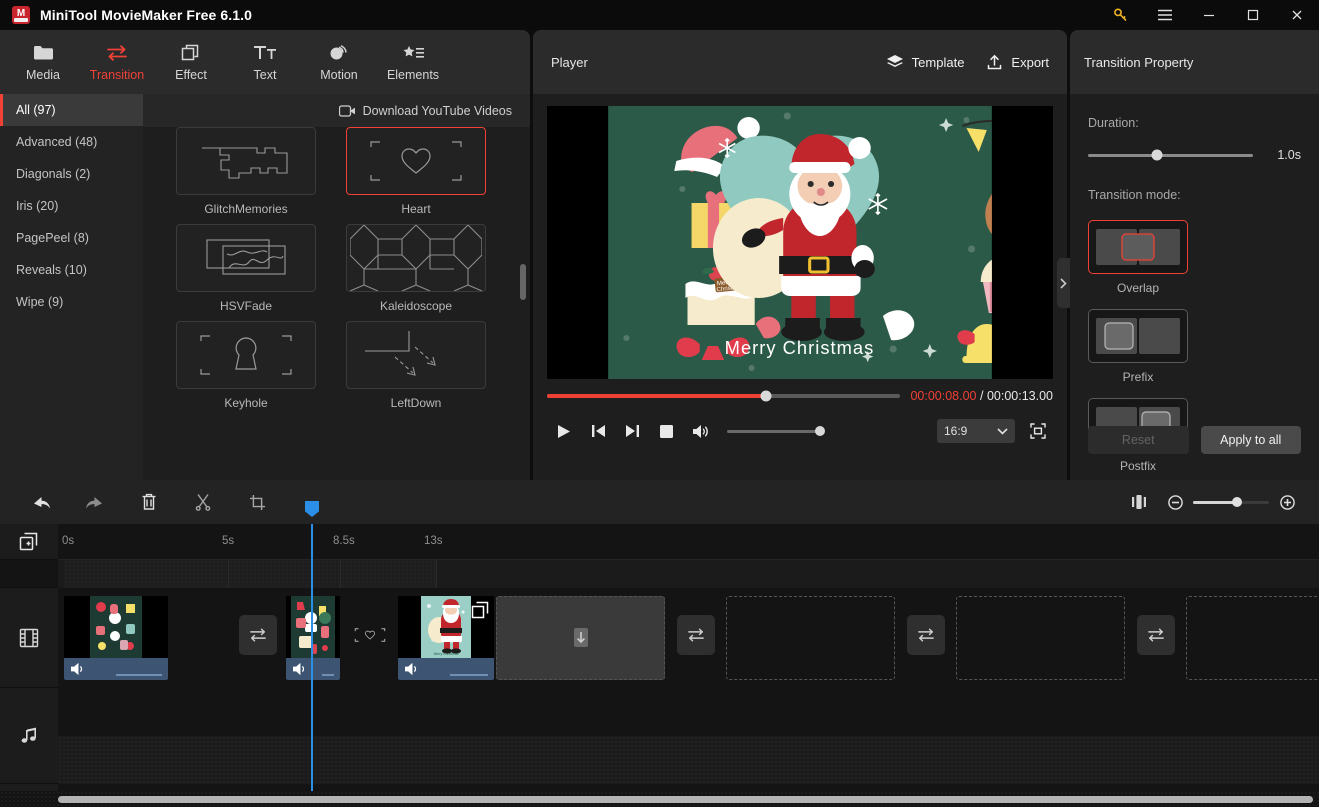  What do you see at coordinates (71, 110) in the screenshot?
I see `category-all: All (97)` at bounding box center [71, 110].